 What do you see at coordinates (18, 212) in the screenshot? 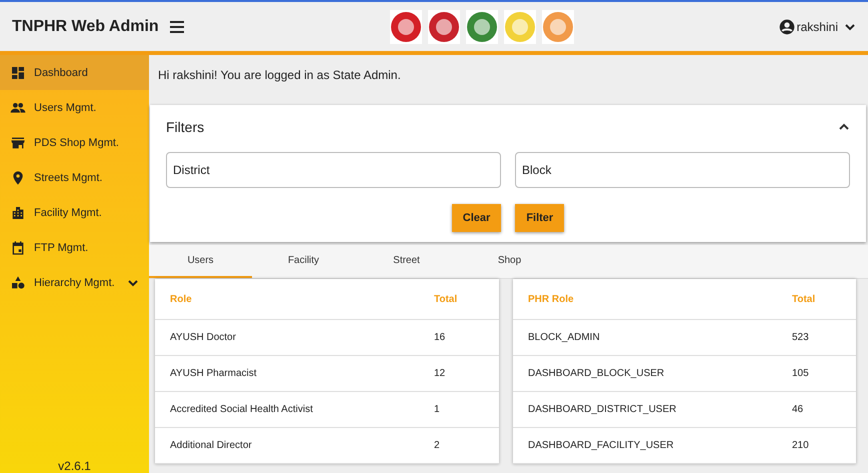
I see `building-icon` at bounding box center [18, 212].